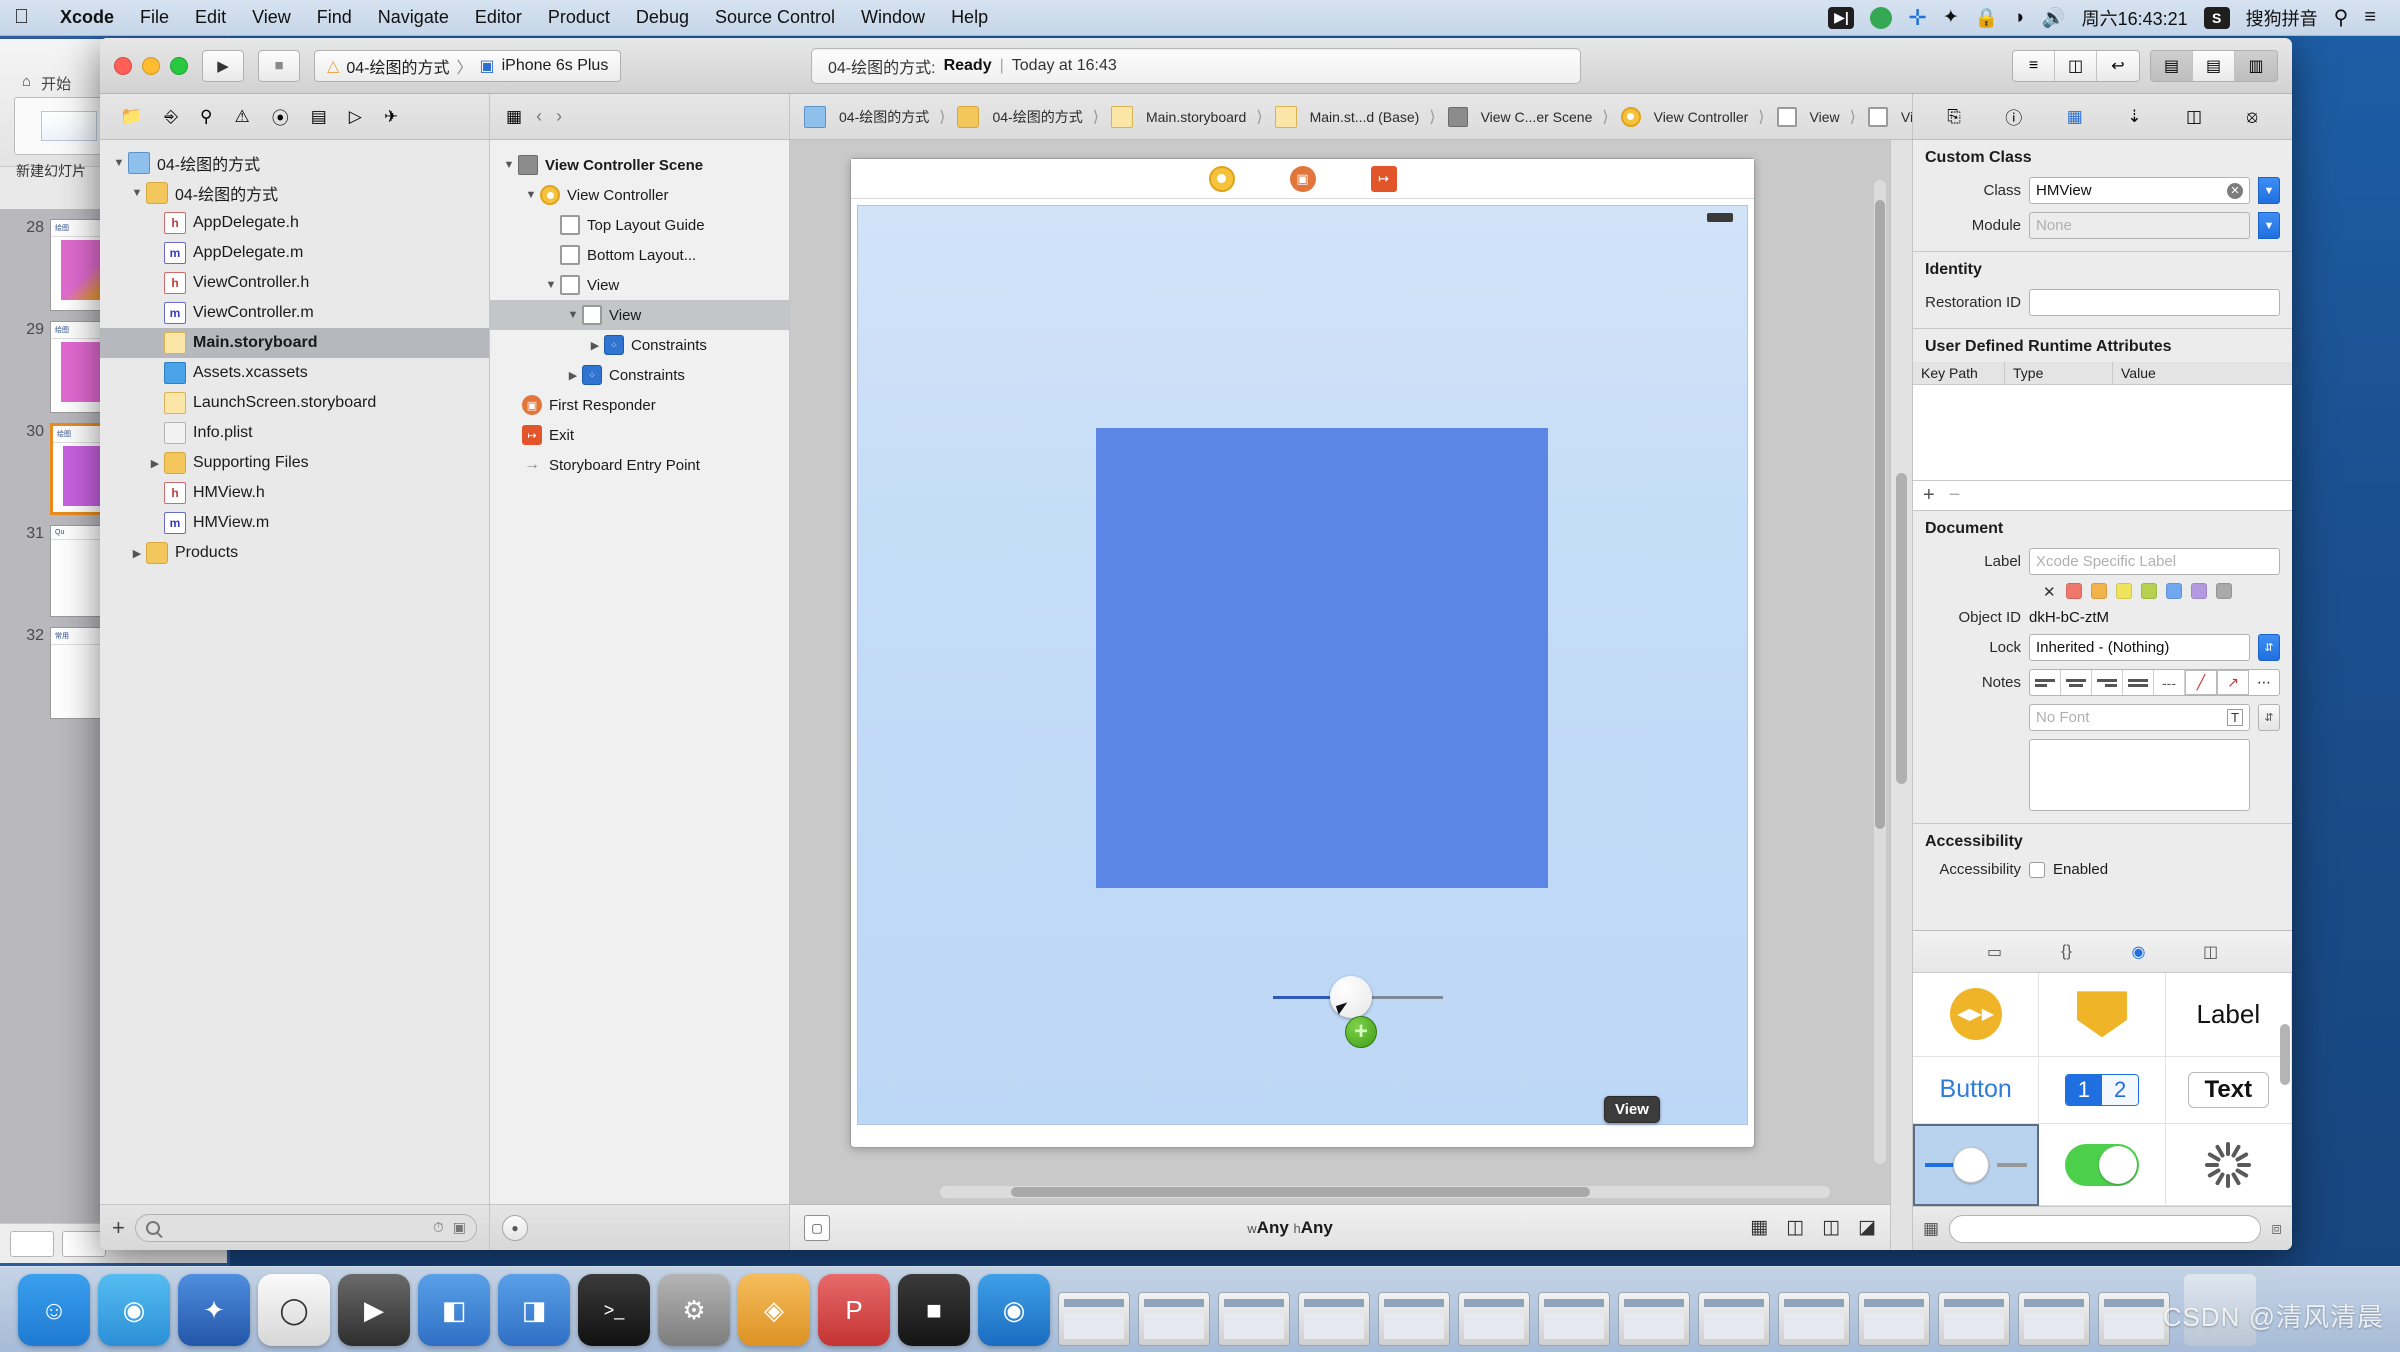 Image resolution: width=2400 pixels, height=1352 pixels. What do you see at coordinates (1954, 117) in the screenshot?
I see `file-inspector-icon: ⎘` at bounding box center [1954, 117].